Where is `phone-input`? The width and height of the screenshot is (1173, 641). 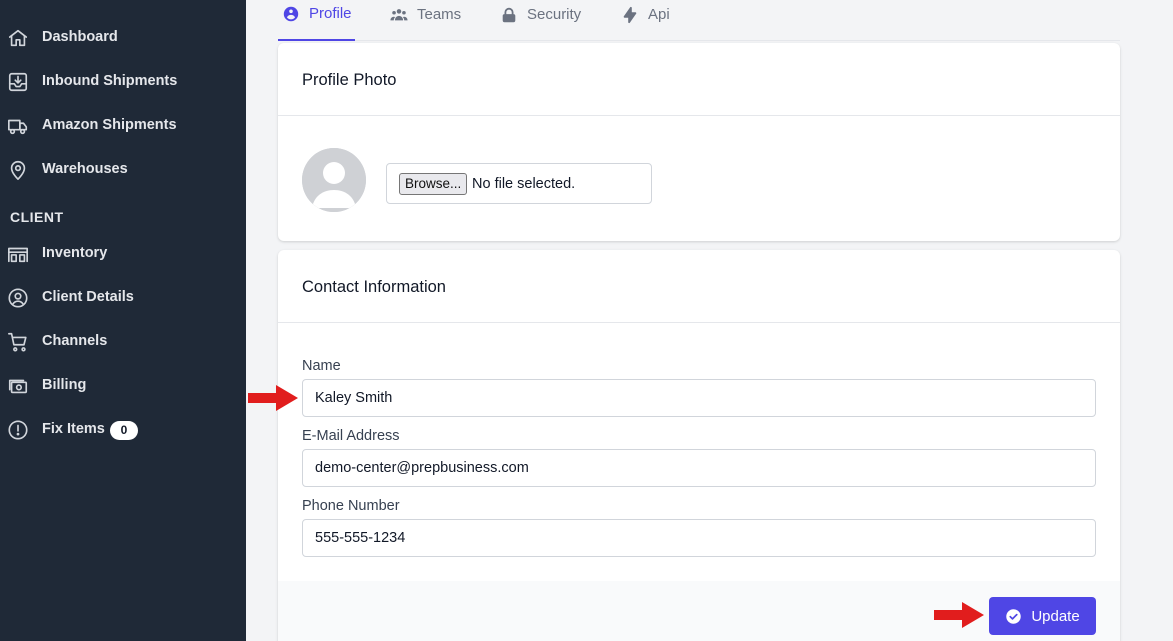
phone-input is located at coordinates (699, 538).